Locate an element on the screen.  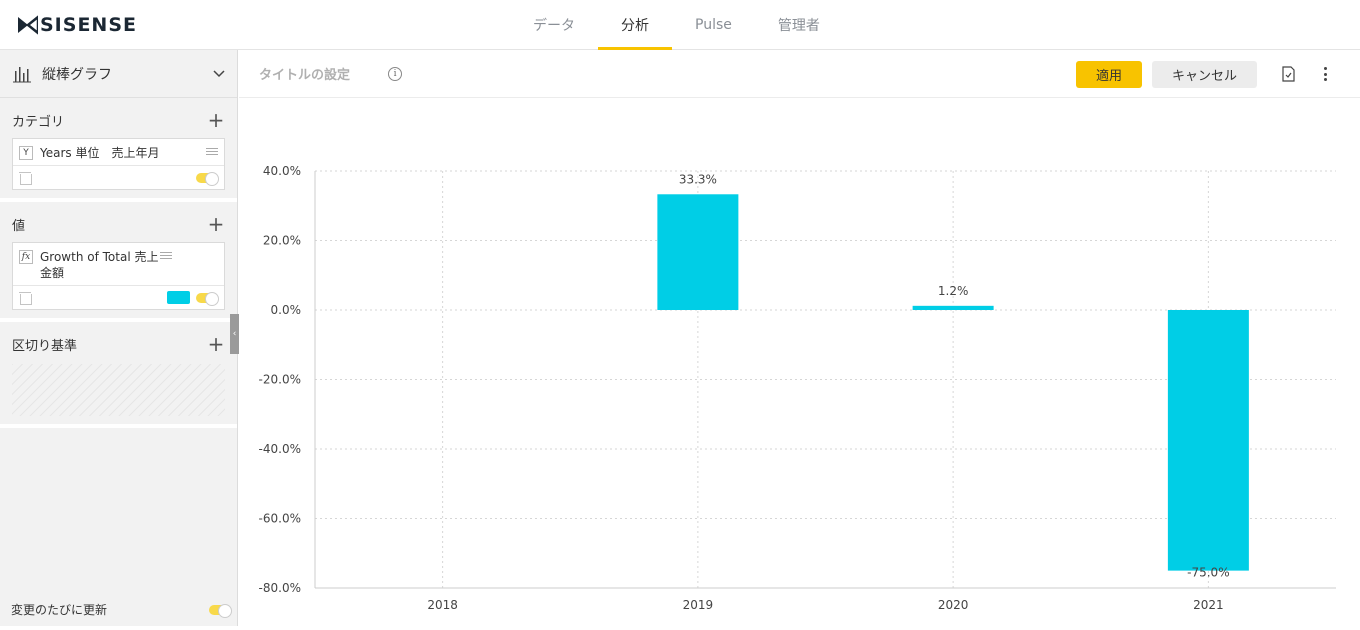
widget-title-bar: タイトルの設定 i 適用 キャンセル is located at coordinates (799, 74).